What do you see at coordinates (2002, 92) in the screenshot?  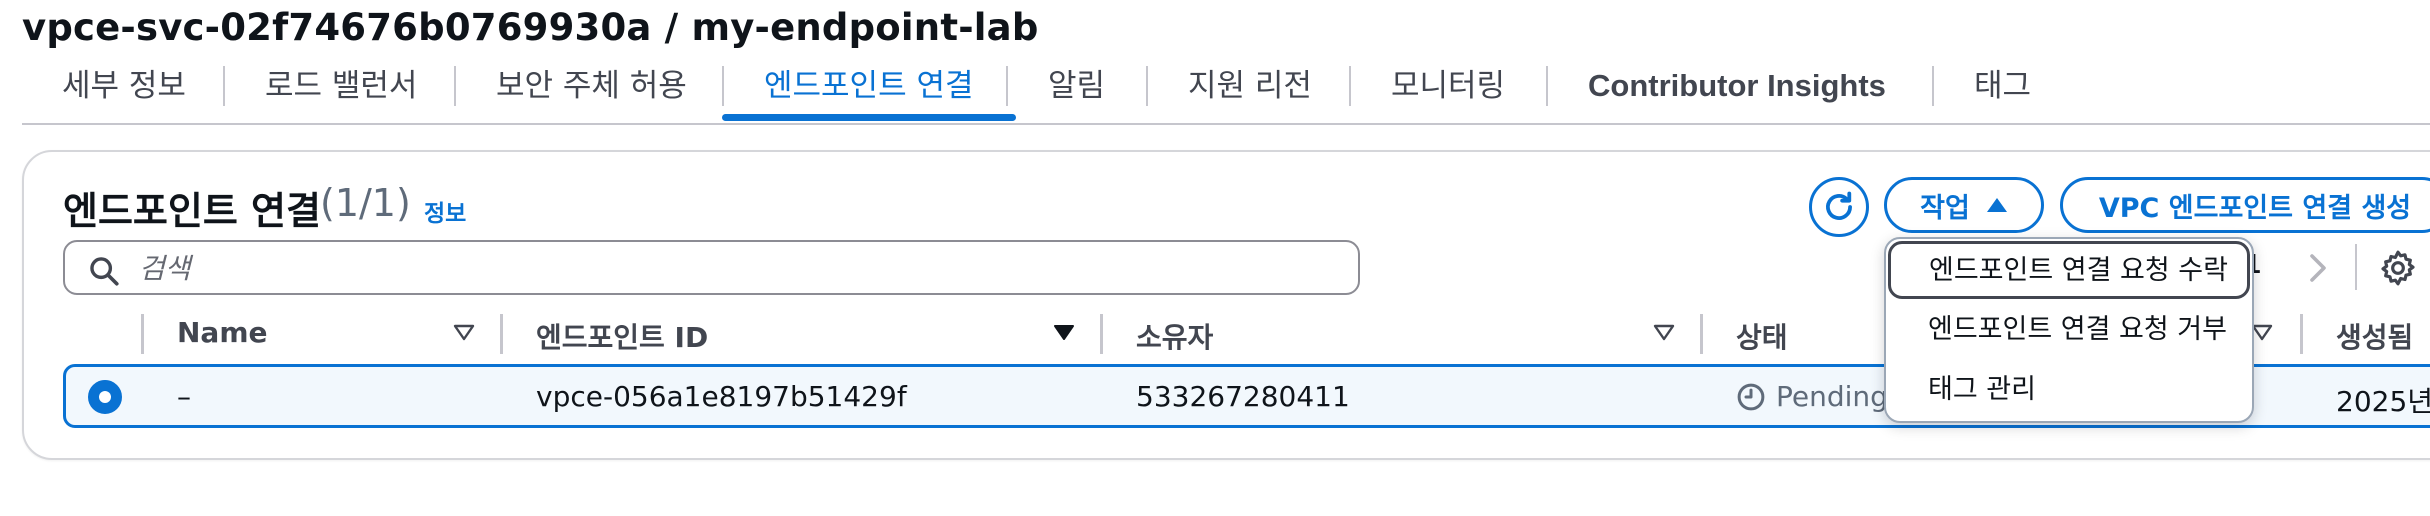 I see `tab-tags: 태그` at bounding box center [2002, 92].